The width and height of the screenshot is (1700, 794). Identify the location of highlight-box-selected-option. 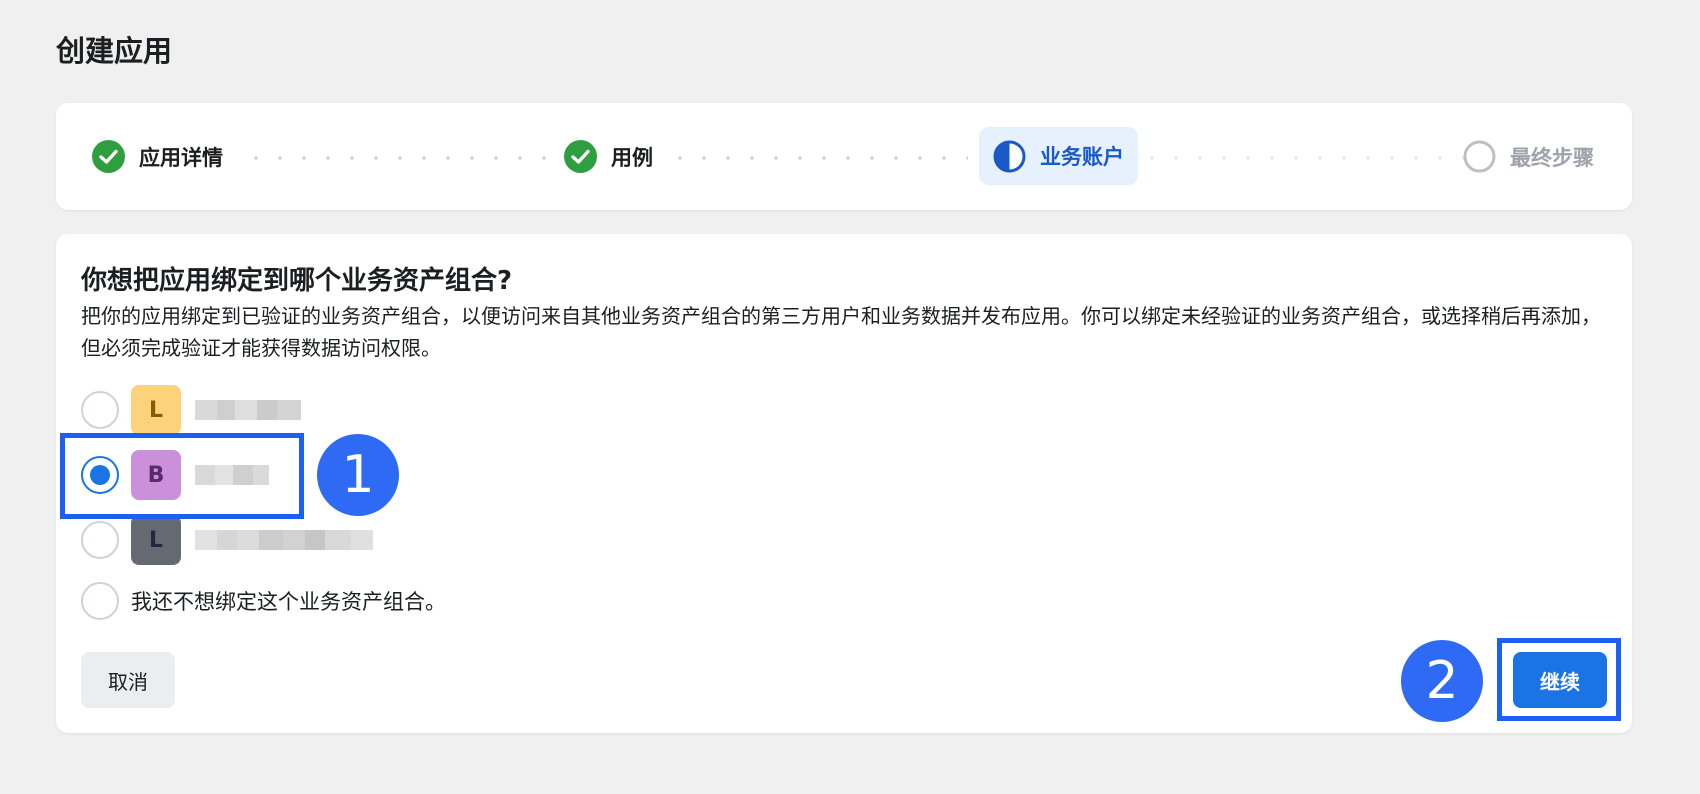
(182, 476).